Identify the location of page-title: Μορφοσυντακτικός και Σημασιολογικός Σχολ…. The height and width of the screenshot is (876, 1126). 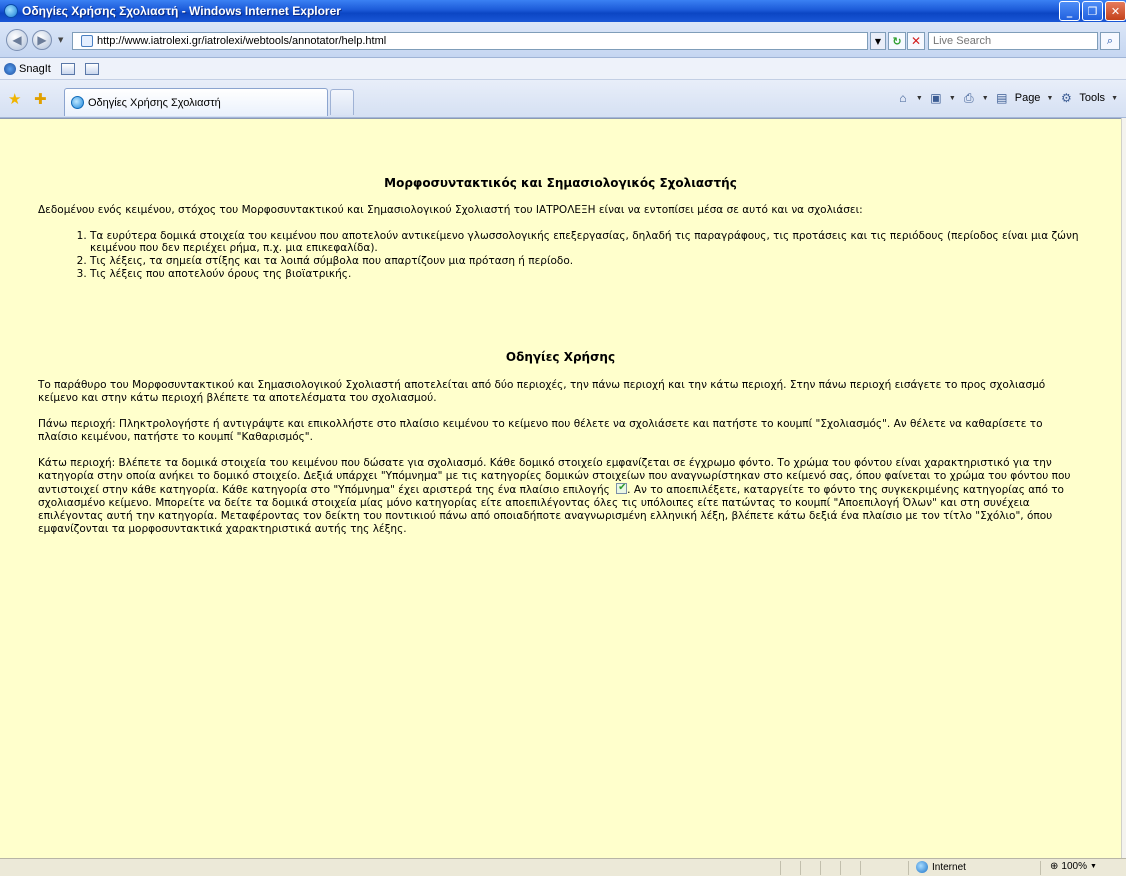
(560, 183).